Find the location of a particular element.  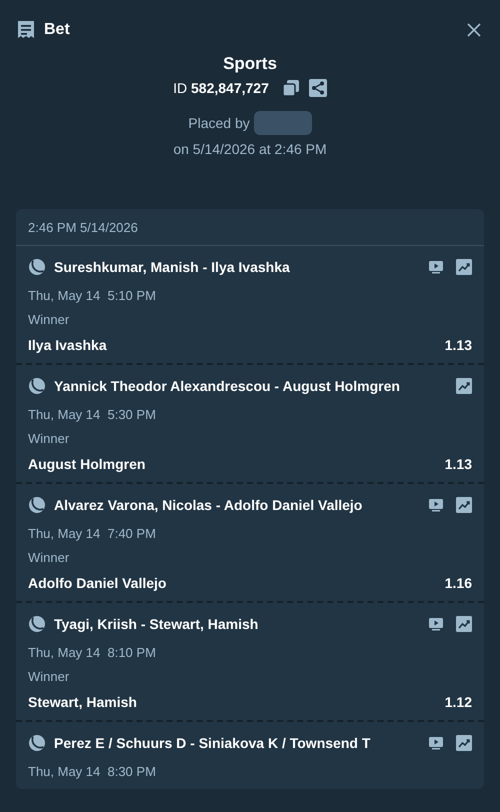

odds-value: 1.16 is located at coordinates (458, 583).